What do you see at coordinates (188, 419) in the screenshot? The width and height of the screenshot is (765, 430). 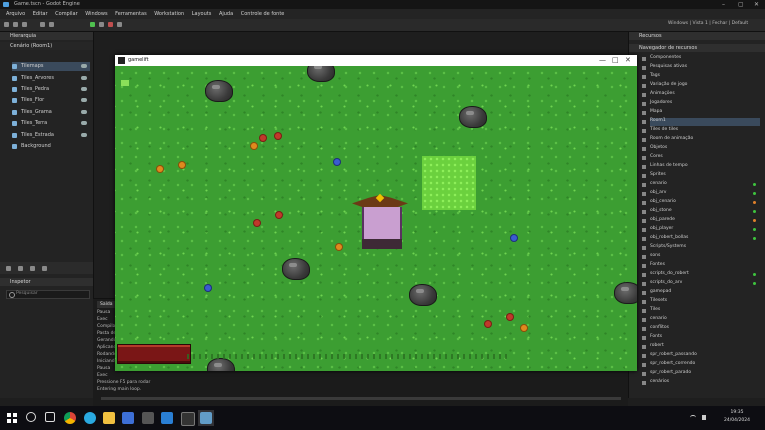 I see `terminal-icon` at bounding box center [188, 419].